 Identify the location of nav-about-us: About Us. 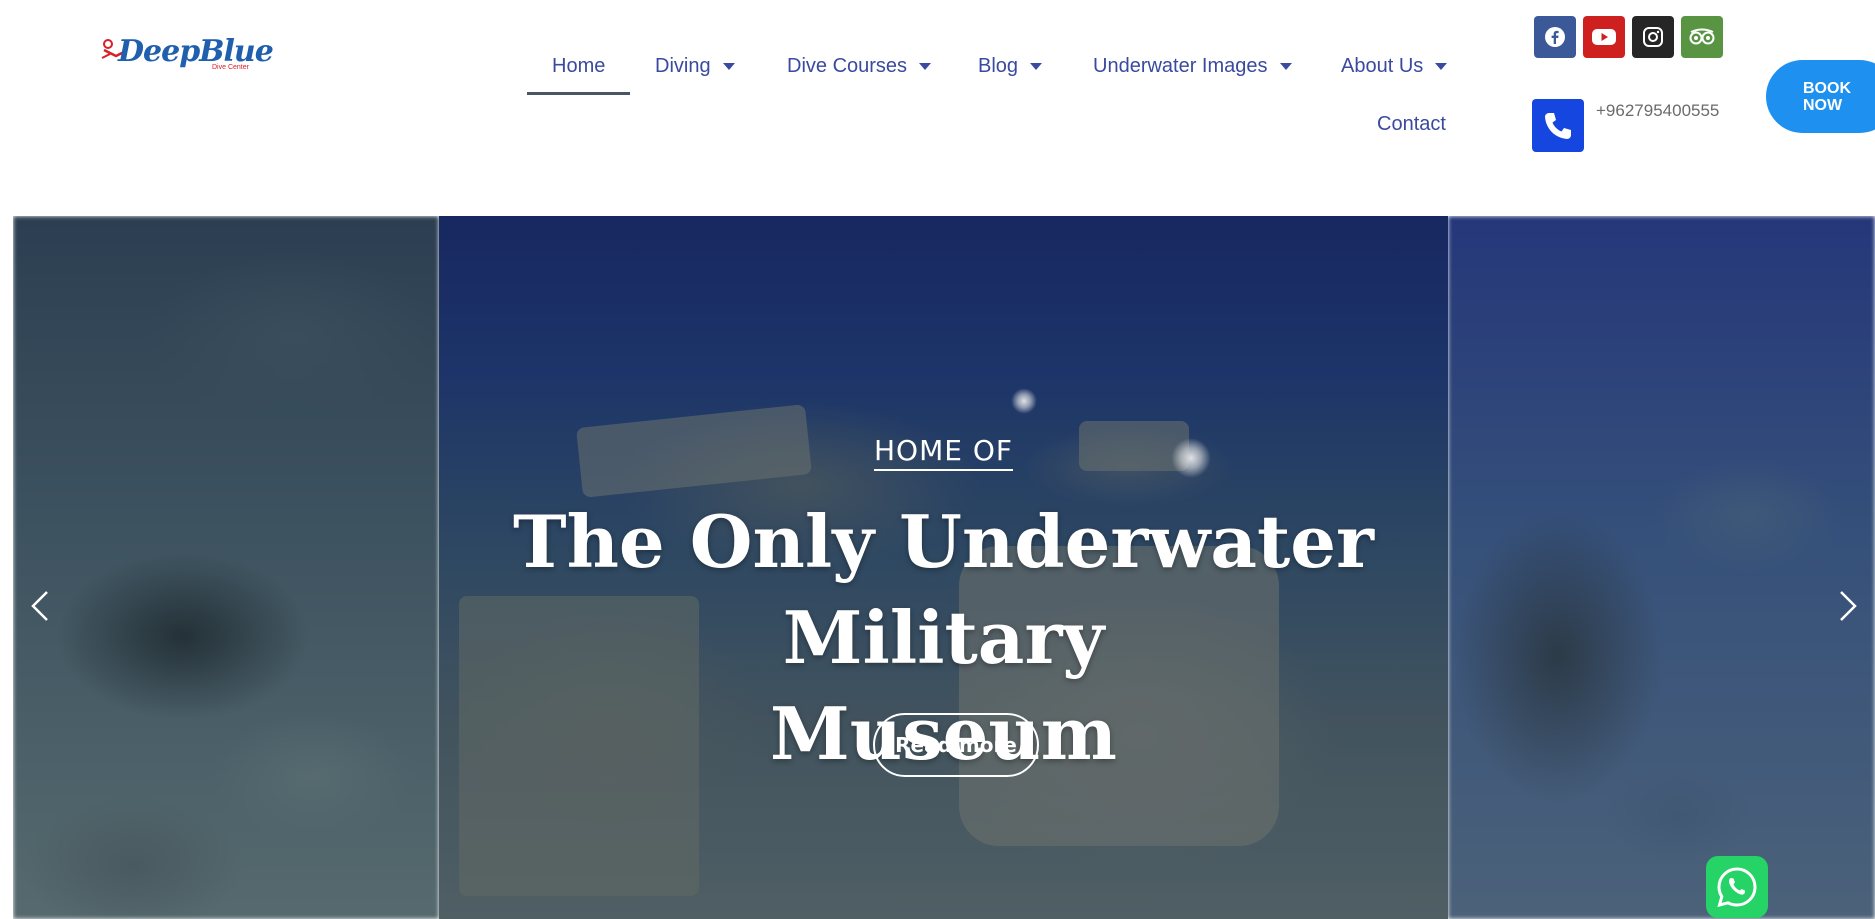
(1394, 66).